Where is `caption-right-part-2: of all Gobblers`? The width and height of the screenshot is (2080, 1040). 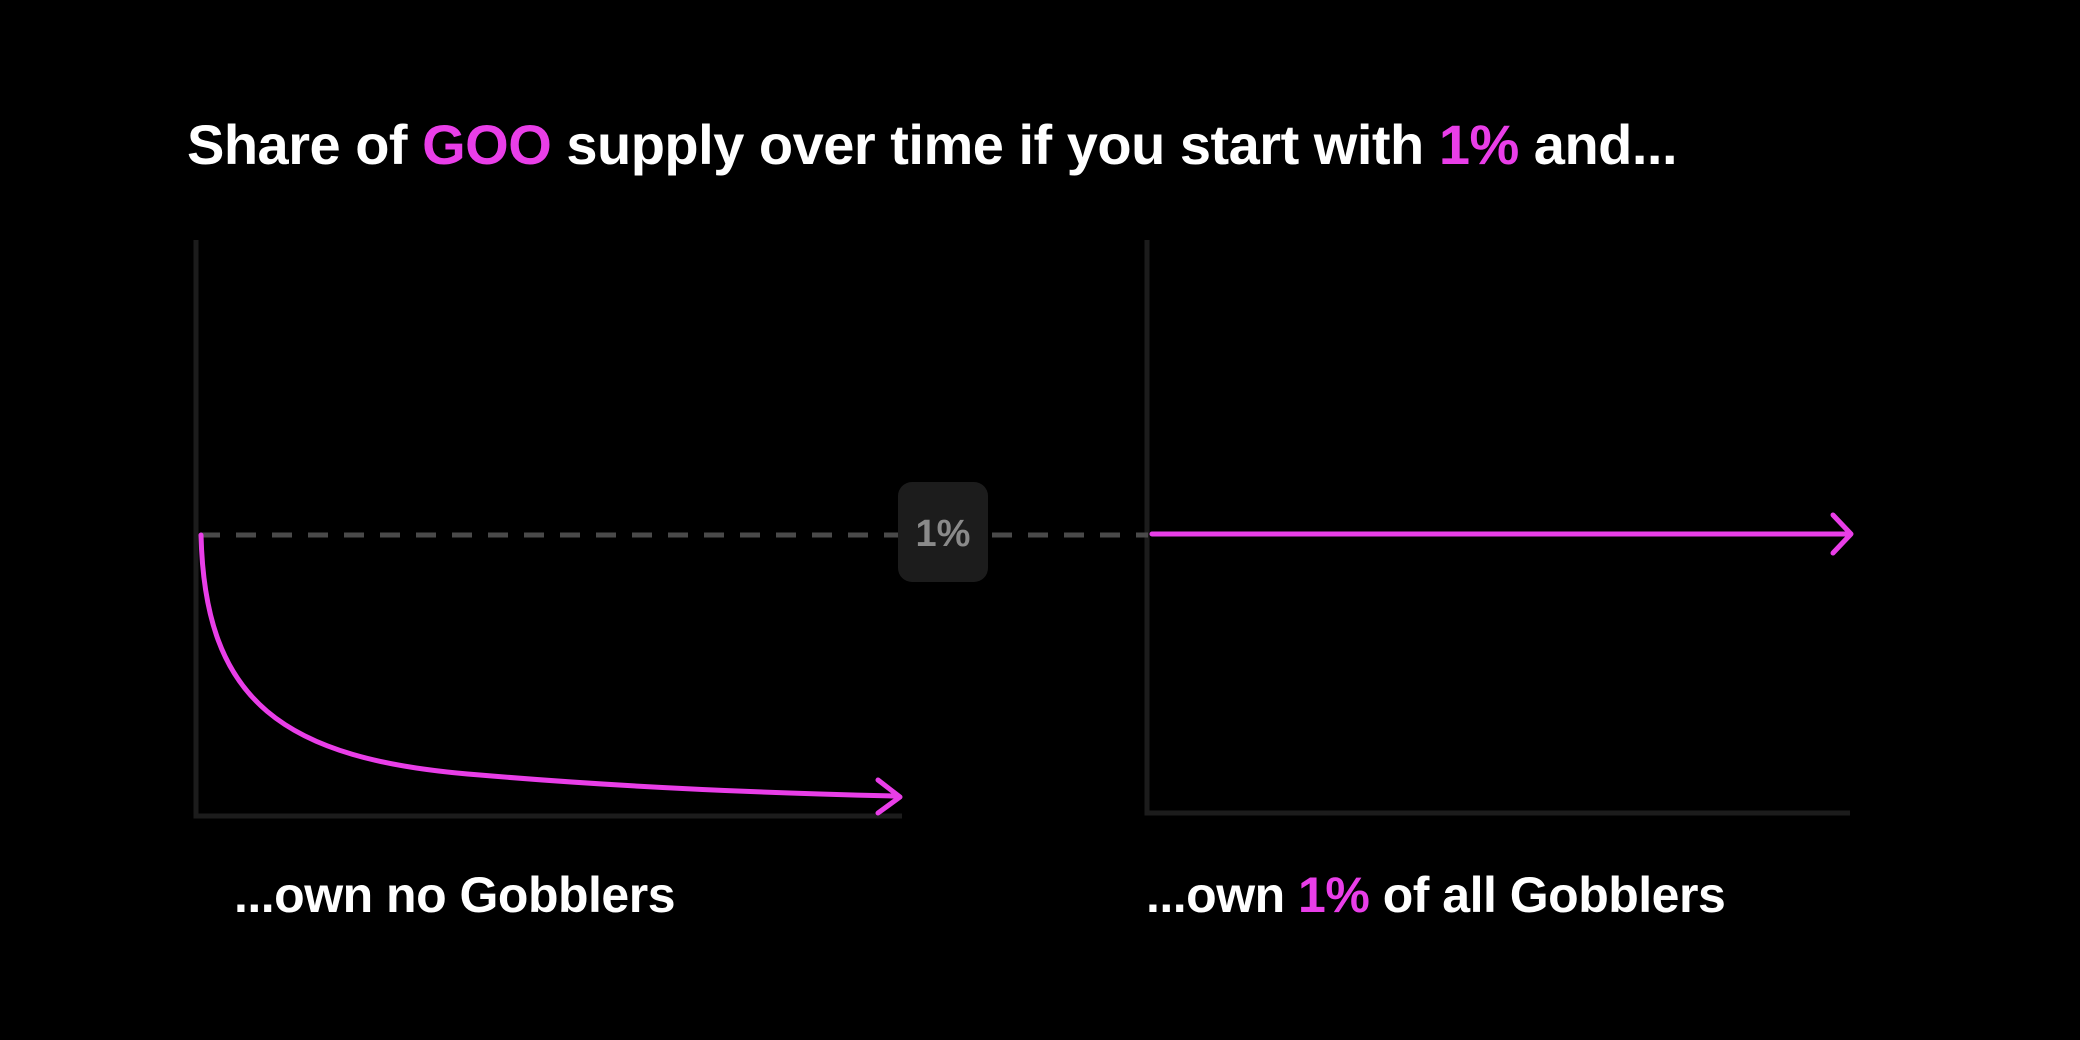 caption-right-part-2: of all Gobblers is located at coordinates (1547, 895).